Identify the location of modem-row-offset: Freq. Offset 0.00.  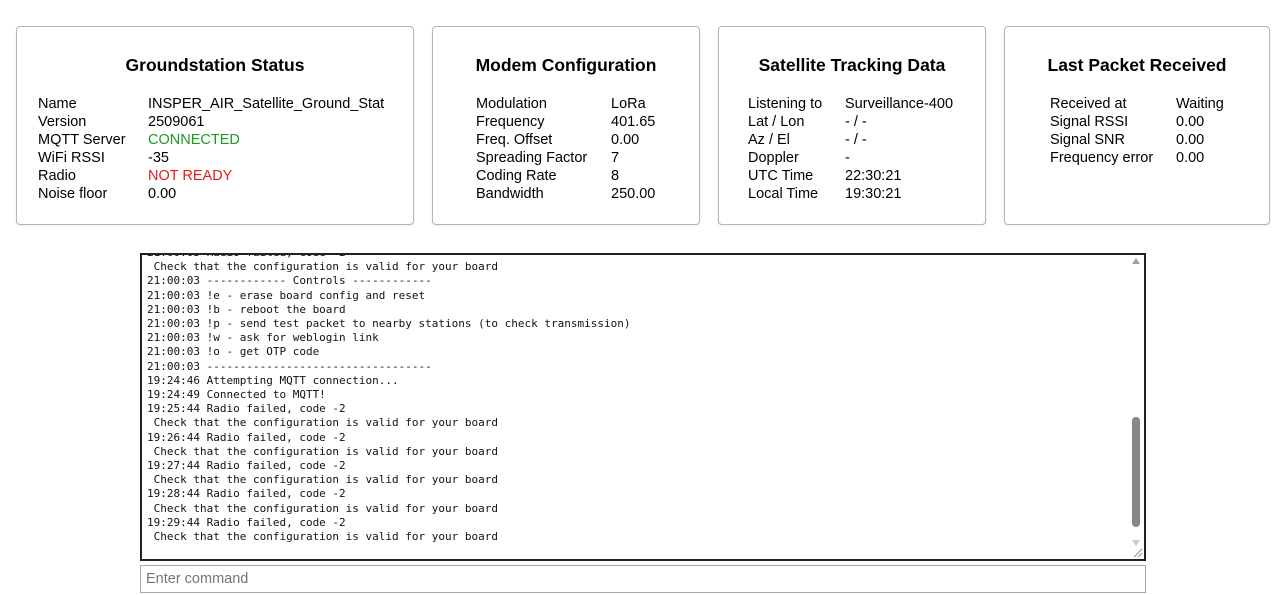
(566, 140).